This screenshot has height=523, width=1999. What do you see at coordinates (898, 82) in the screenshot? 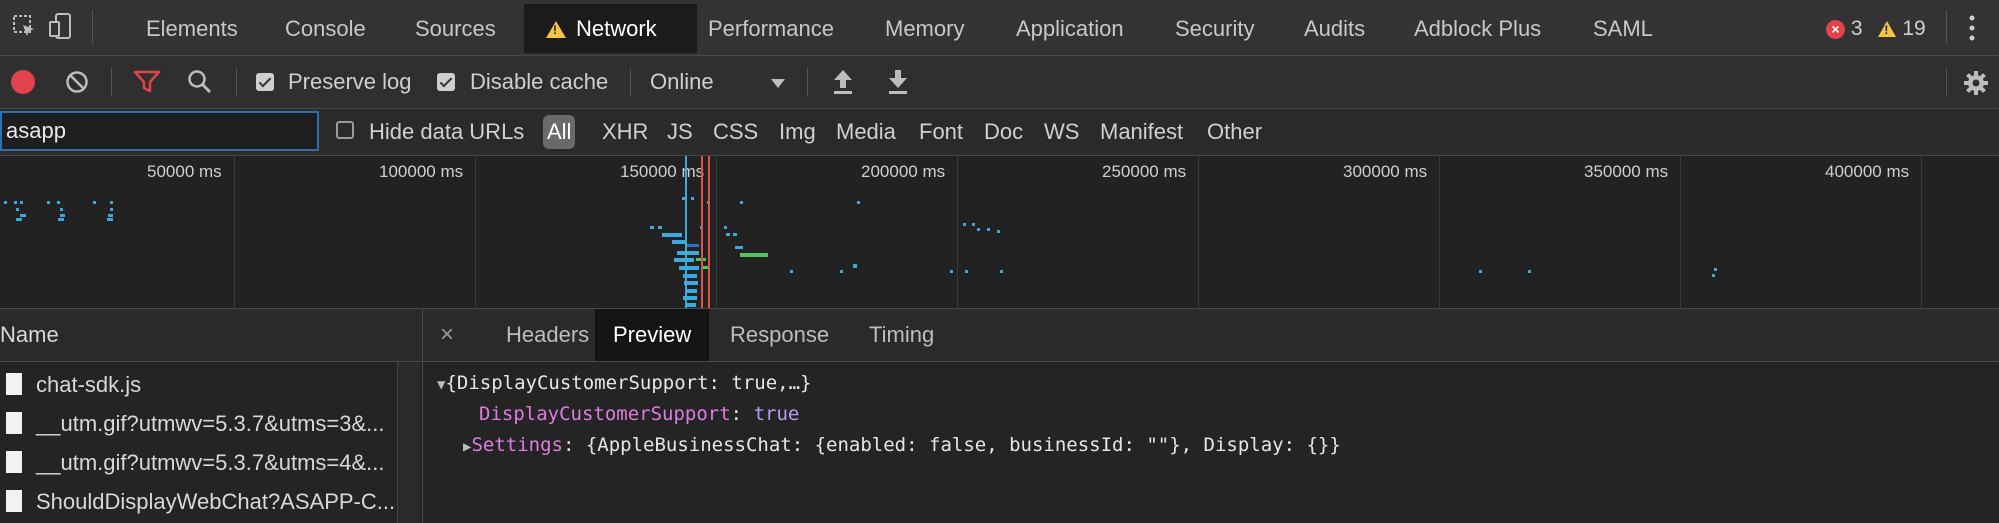
I see `export-har-icon` at bounding box center [898, 82].